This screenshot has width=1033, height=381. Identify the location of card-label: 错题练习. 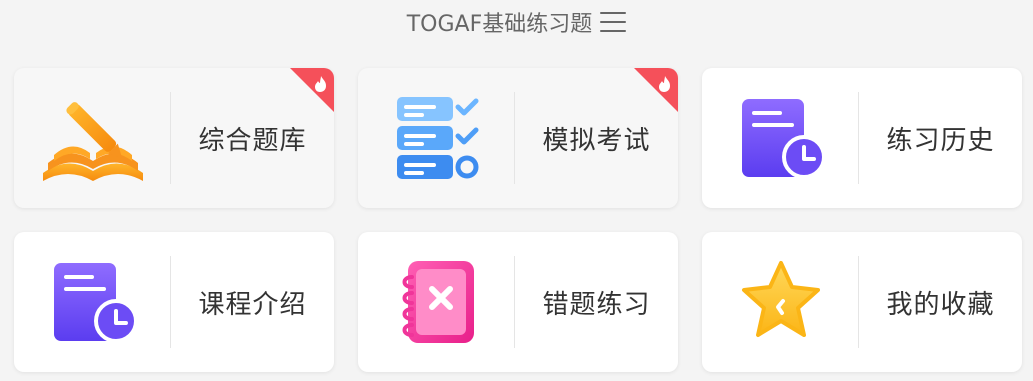
(596, 304).